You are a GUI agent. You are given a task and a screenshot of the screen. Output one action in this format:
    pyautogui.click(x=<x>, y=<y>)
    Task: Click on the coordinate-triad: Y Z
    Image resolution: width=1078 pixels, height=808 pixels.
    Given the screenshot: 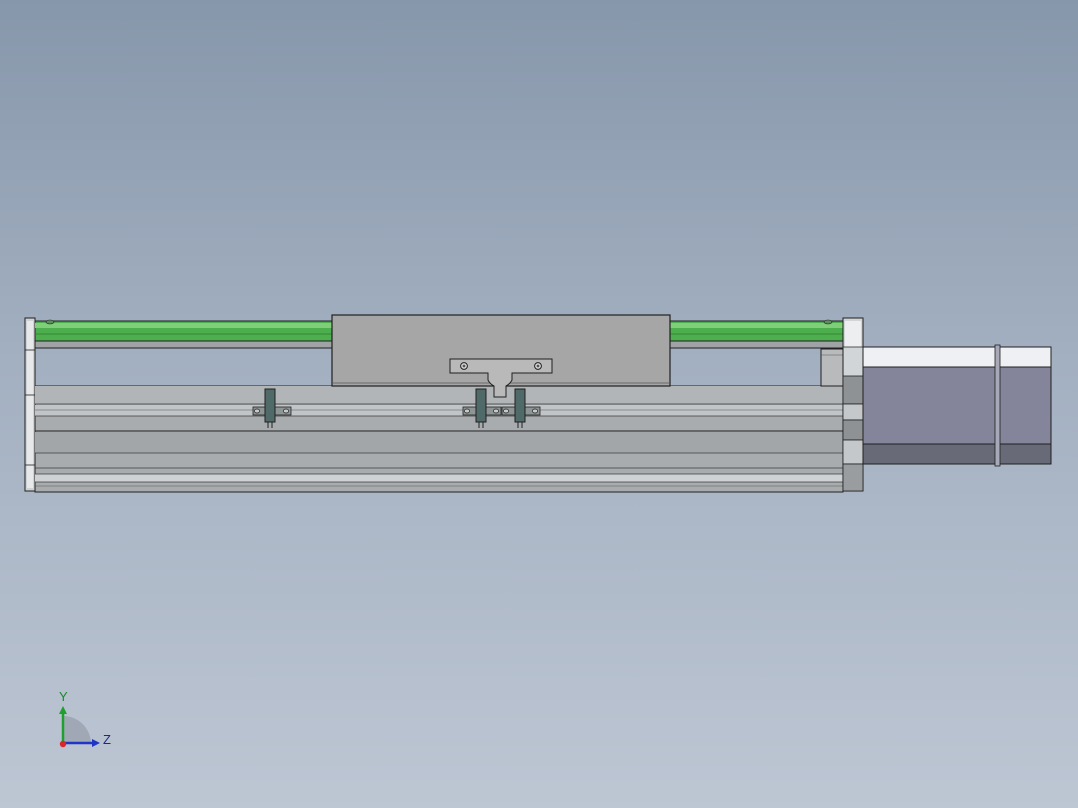 What is the action you would take?
    pyautogui.click(x=85, y=718)
    